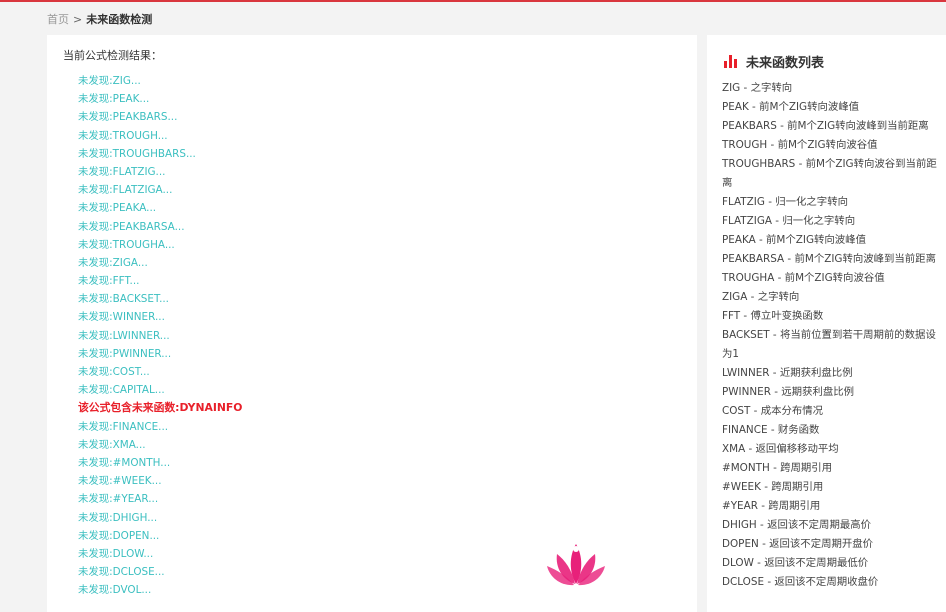 Image resolution: width=946 pixels, height=612 pixels. I want to click on function-list-item: PEAKA - 前M个ZIG转向波峰值, so click(794, 240).